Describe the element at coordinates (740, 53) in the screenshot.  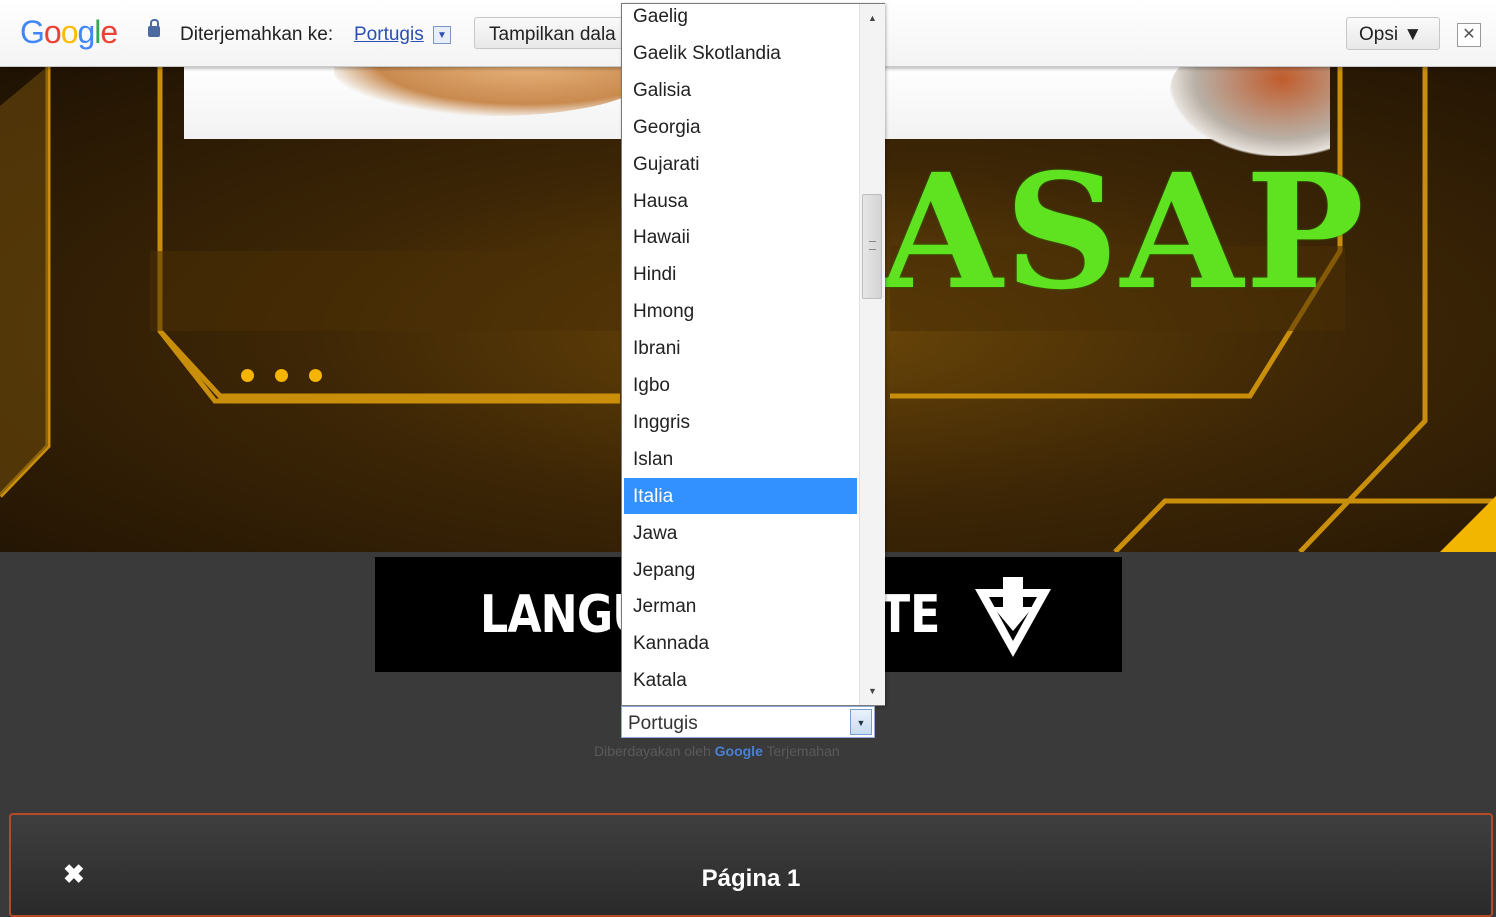
I see `language-option: Gaelik Skotlandia` at that location.